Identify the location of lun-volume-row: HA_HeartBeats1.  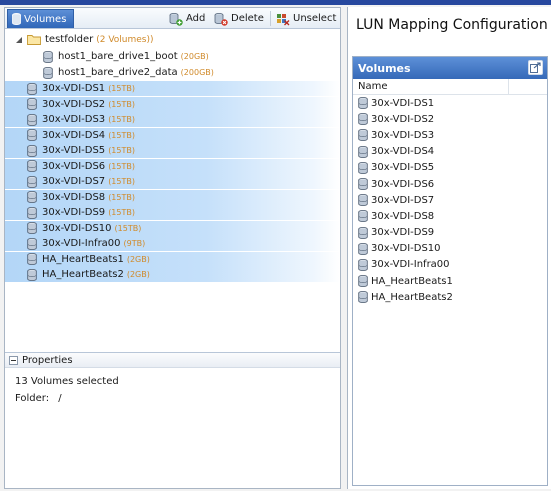
(450, 281).